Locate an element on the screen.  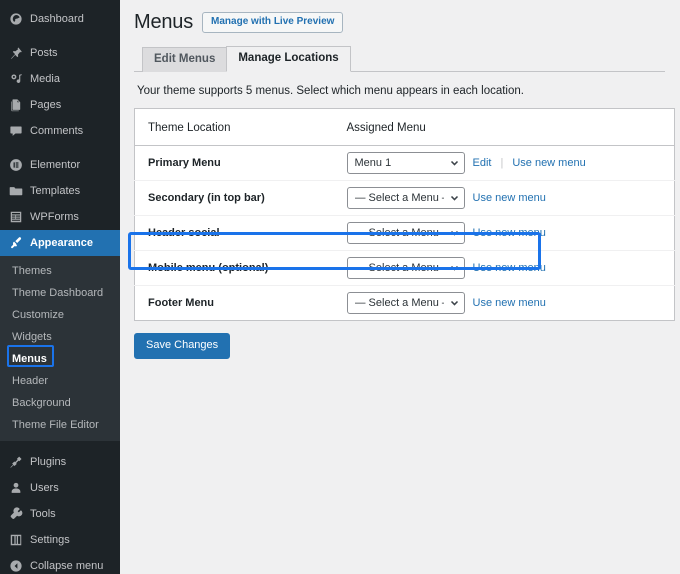
submenu-item-customize: Customize is located at coordinates (60, 315).